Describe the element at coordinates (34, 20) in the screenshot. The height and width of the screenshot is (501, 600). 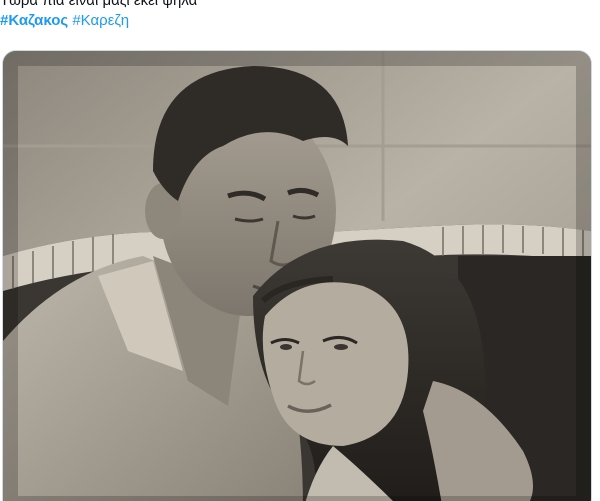
I see `hashtag-kazakos: #Καζακος` at that location.